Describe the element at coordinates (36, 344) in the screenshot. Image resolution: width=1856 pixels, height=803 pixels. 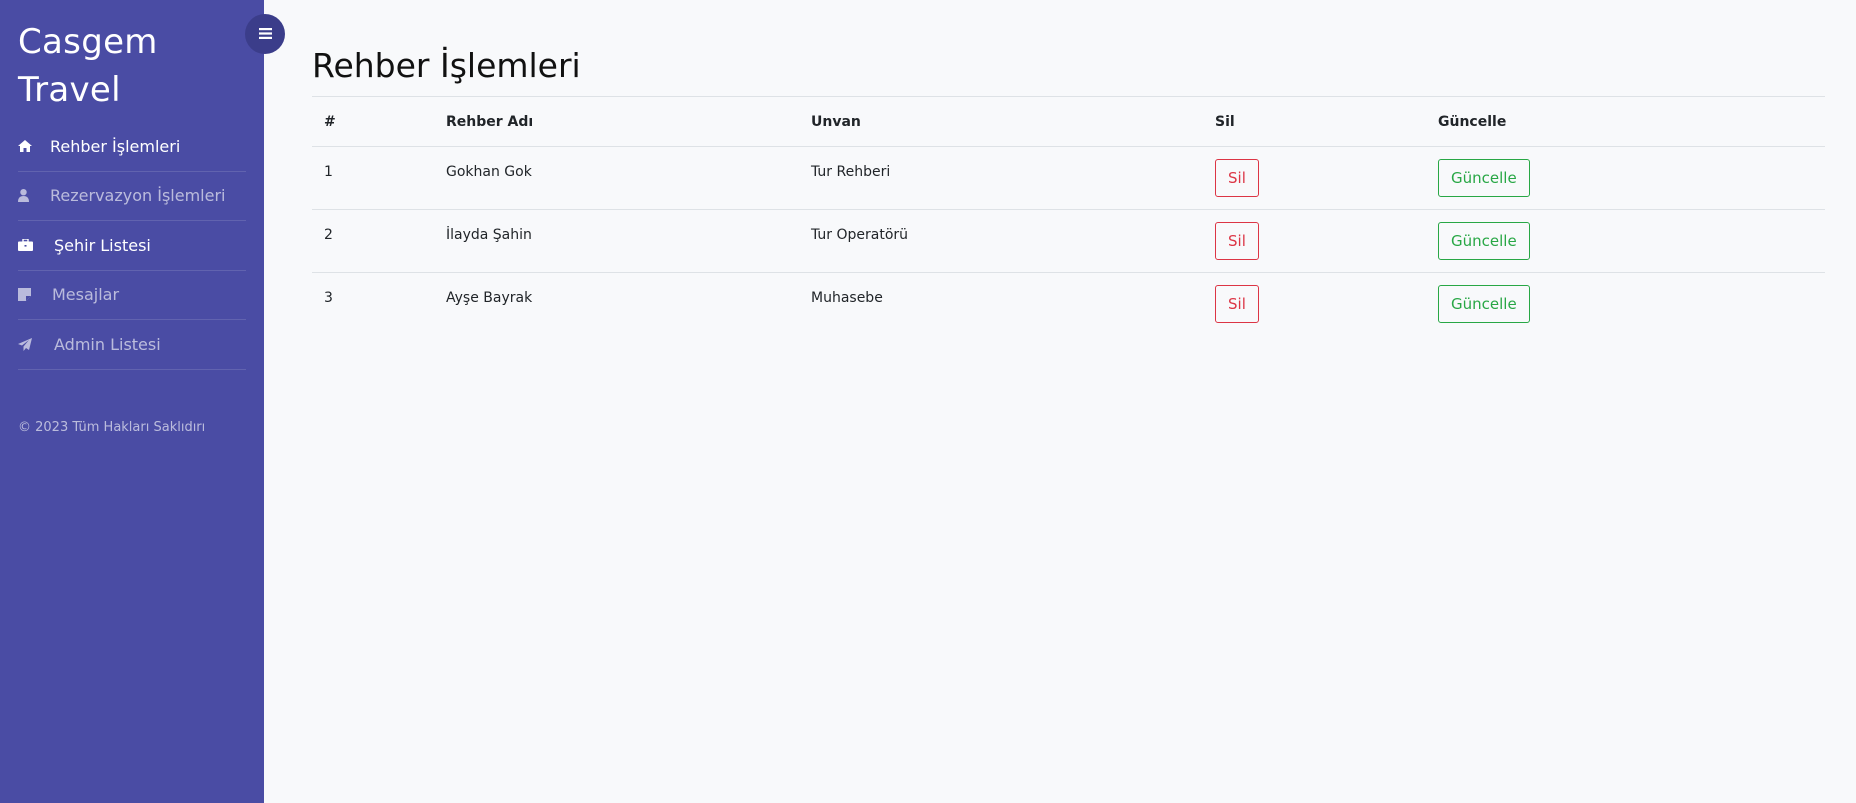
I see `paper-plane-icon` at that location.